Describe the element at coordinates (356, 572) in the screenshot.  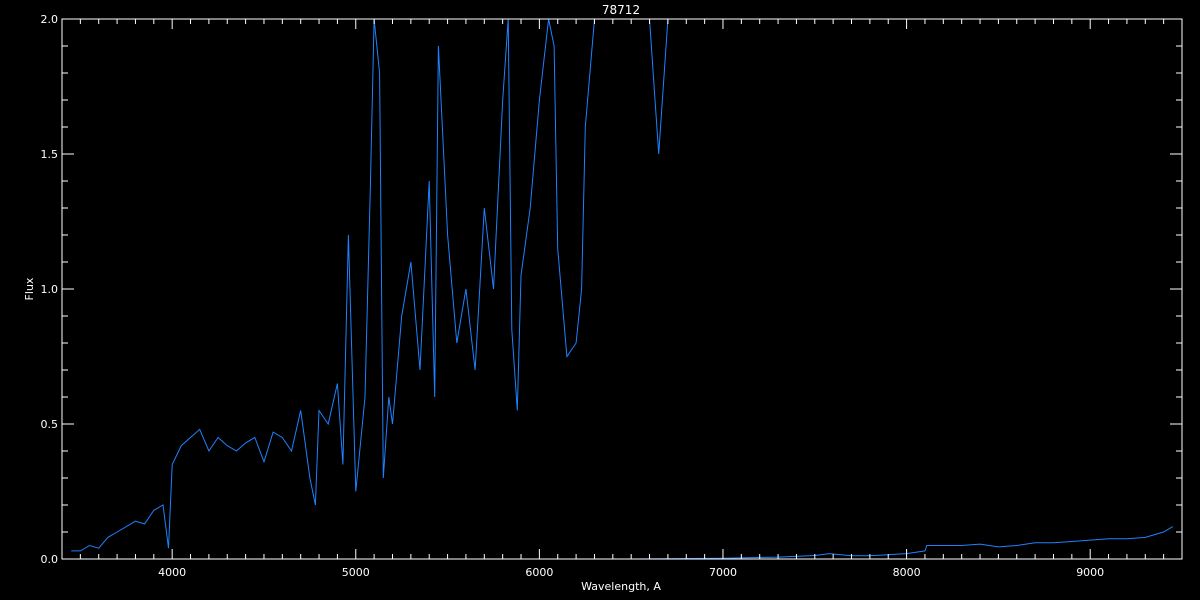
I see `x-tick-label: 5000` at that location.